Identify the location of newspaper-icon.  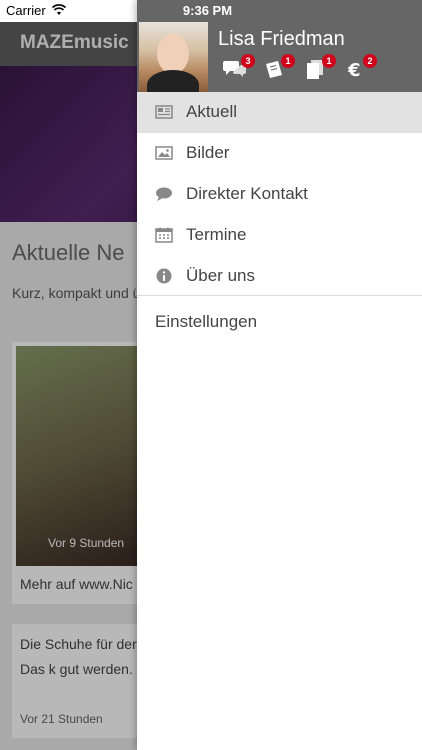
(164, 112).